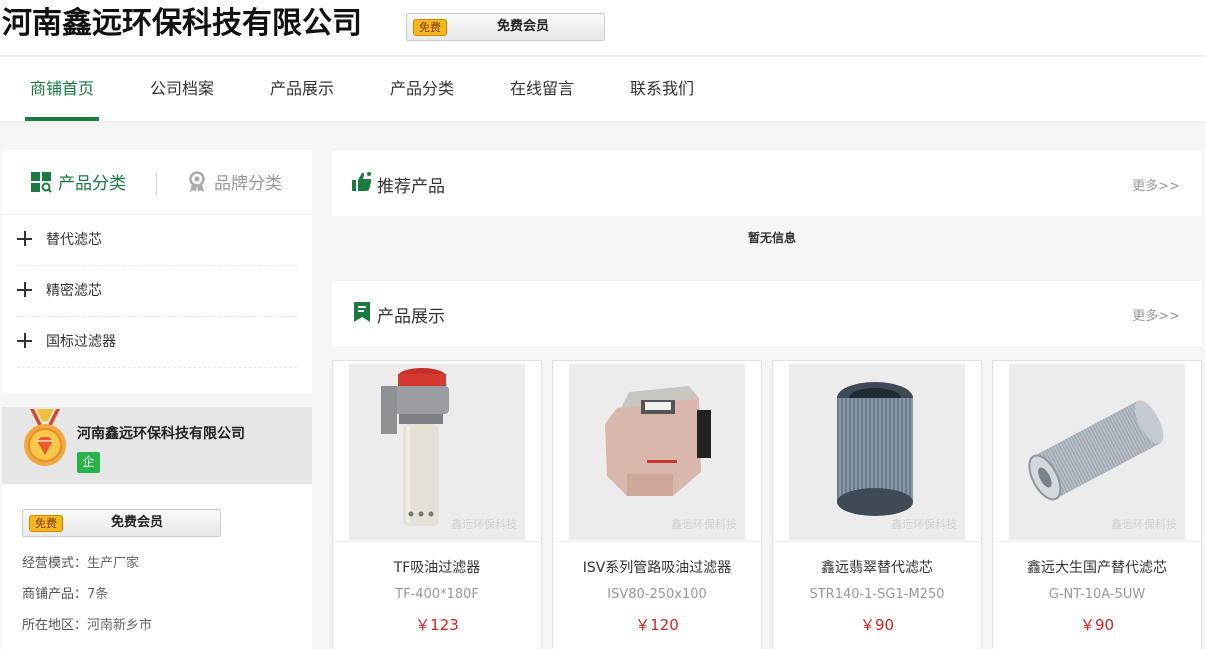 The height and width of the screenshot is (649, 1205). Describe the element at coordinates (248, 184) in the screenshot. I see `tab-brand-category-label: 品牌分类` at that location.